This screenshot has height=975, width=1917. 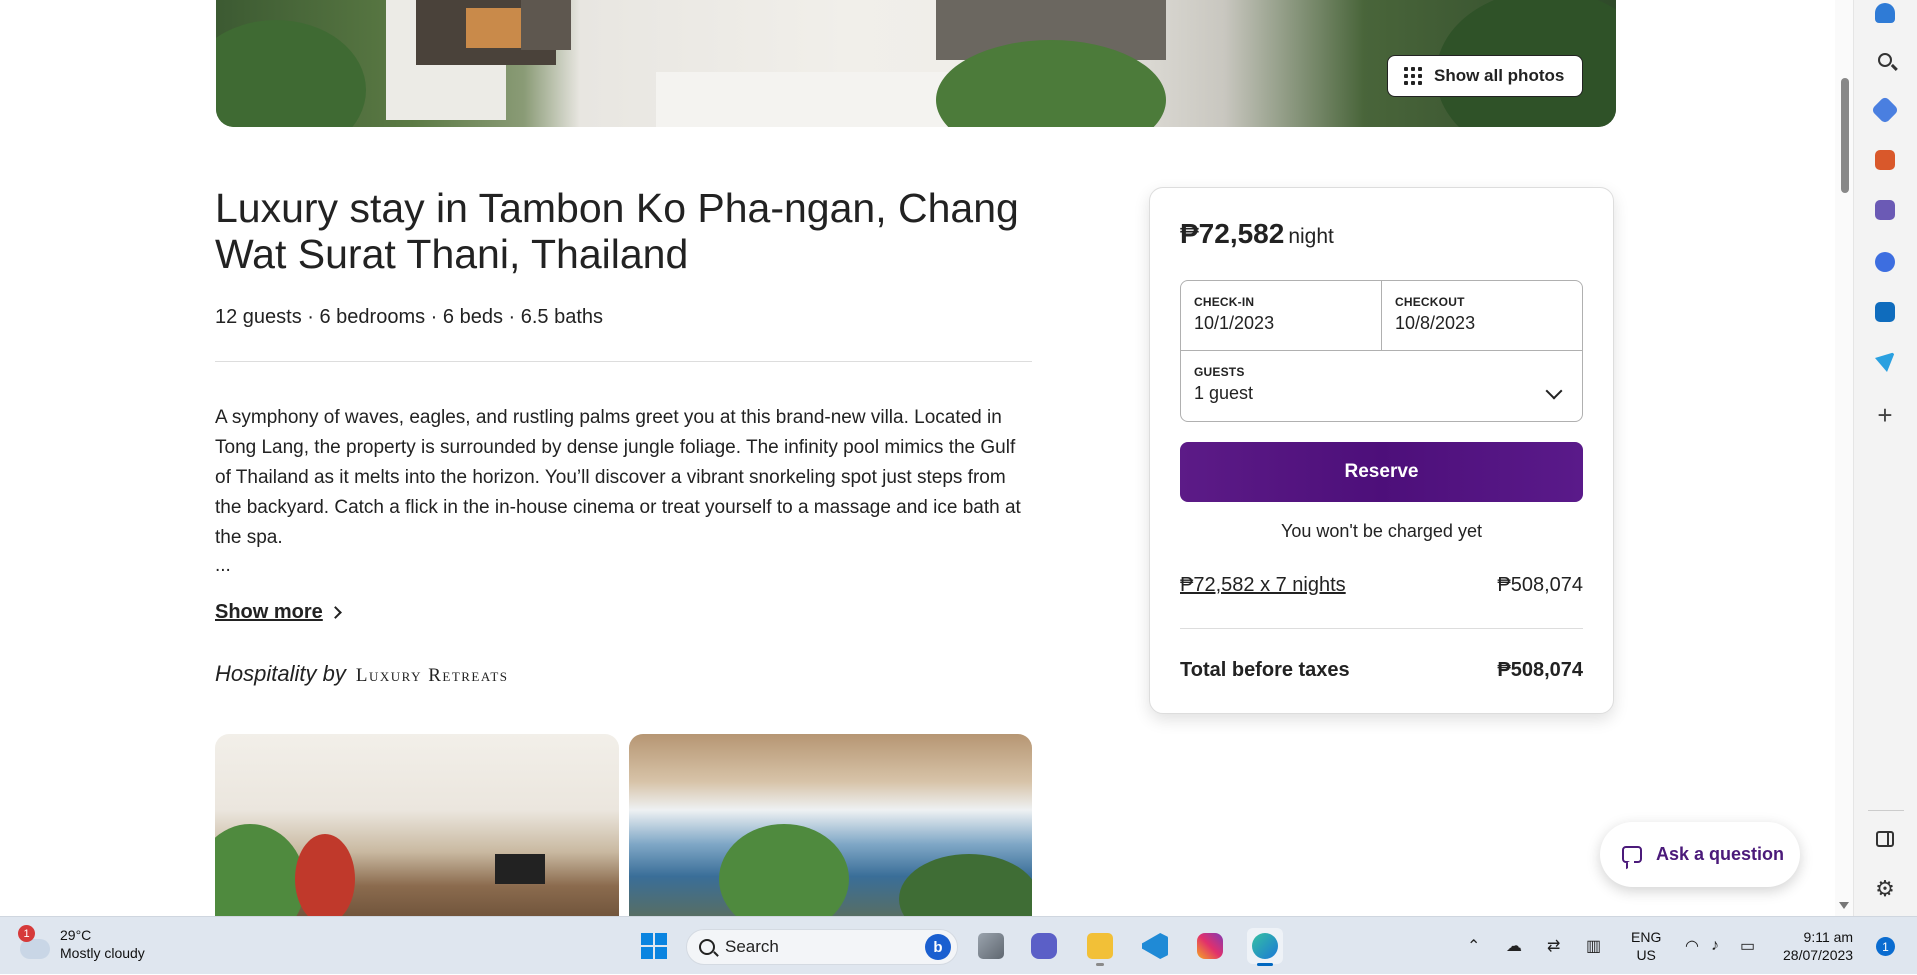 What do you see at coordinates (1646, 937) in the screenshot?
I see `lang-top: ENG` at bounding box center [1646, 937].